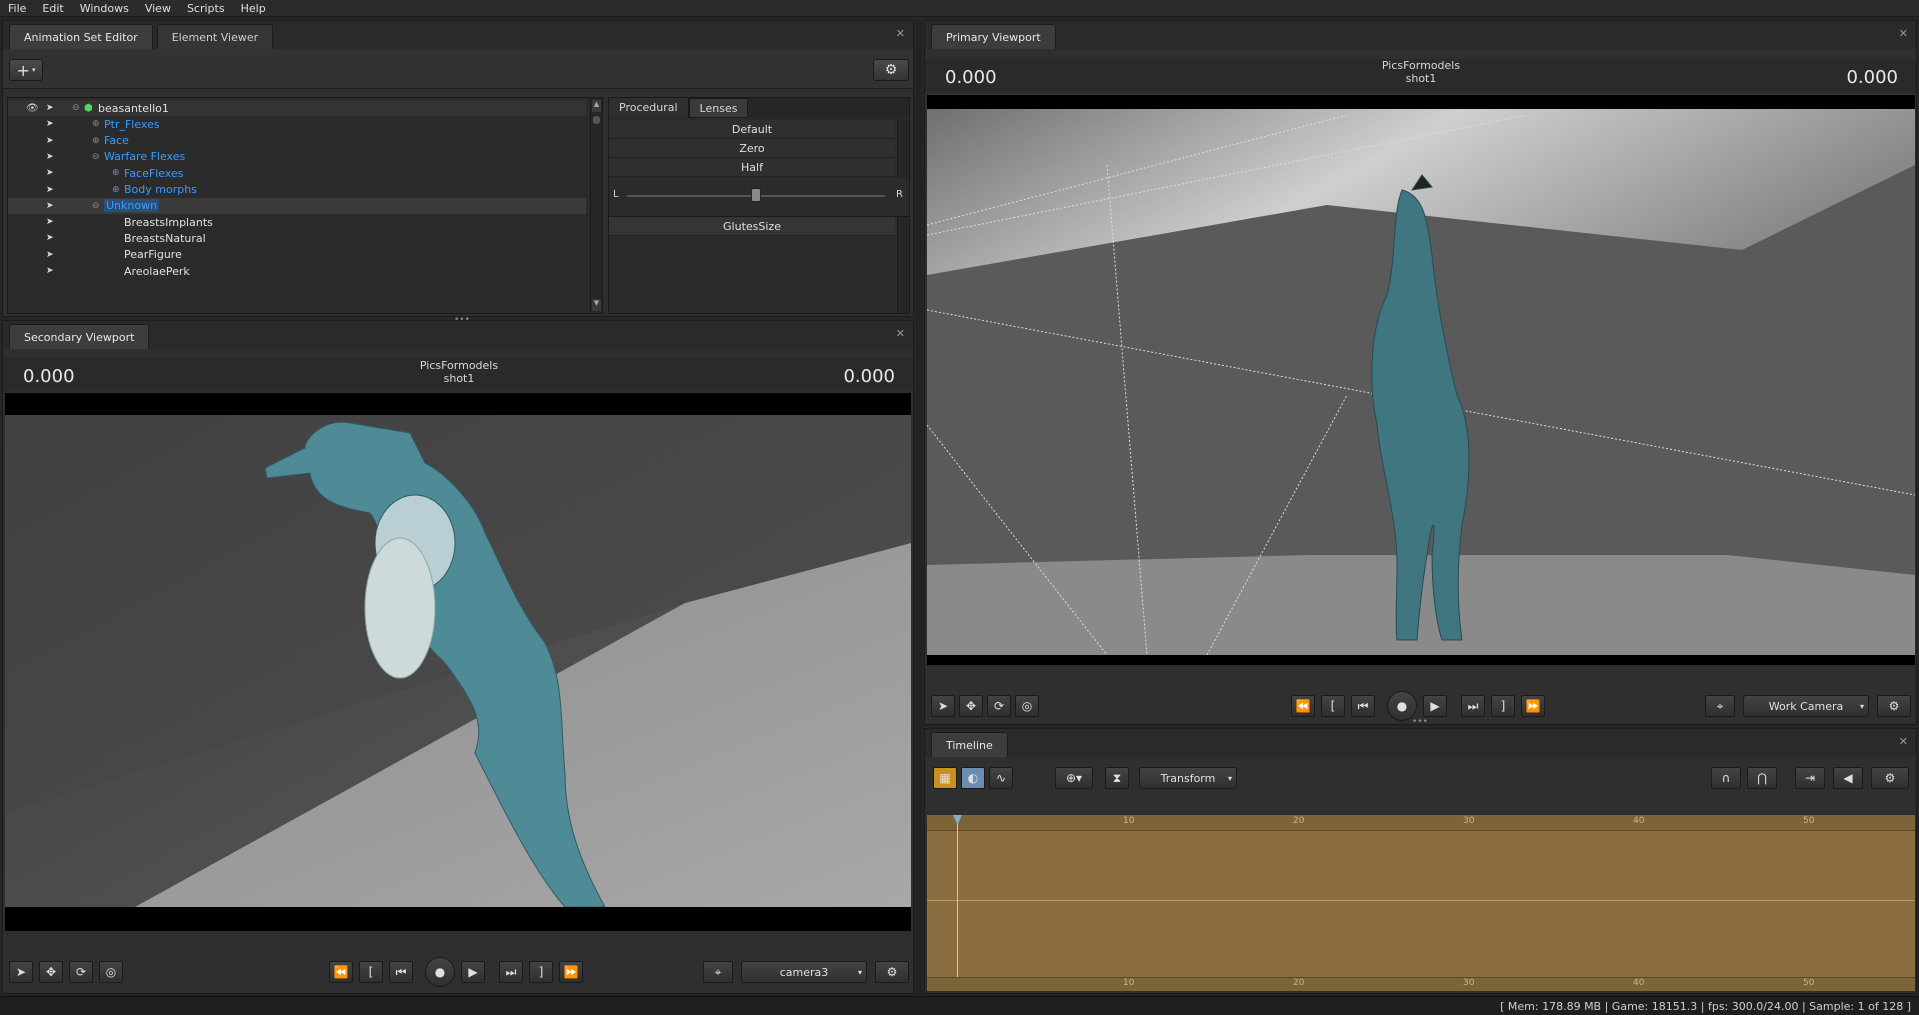  I want to click on menu-windows: Windows, so click(104, 8).